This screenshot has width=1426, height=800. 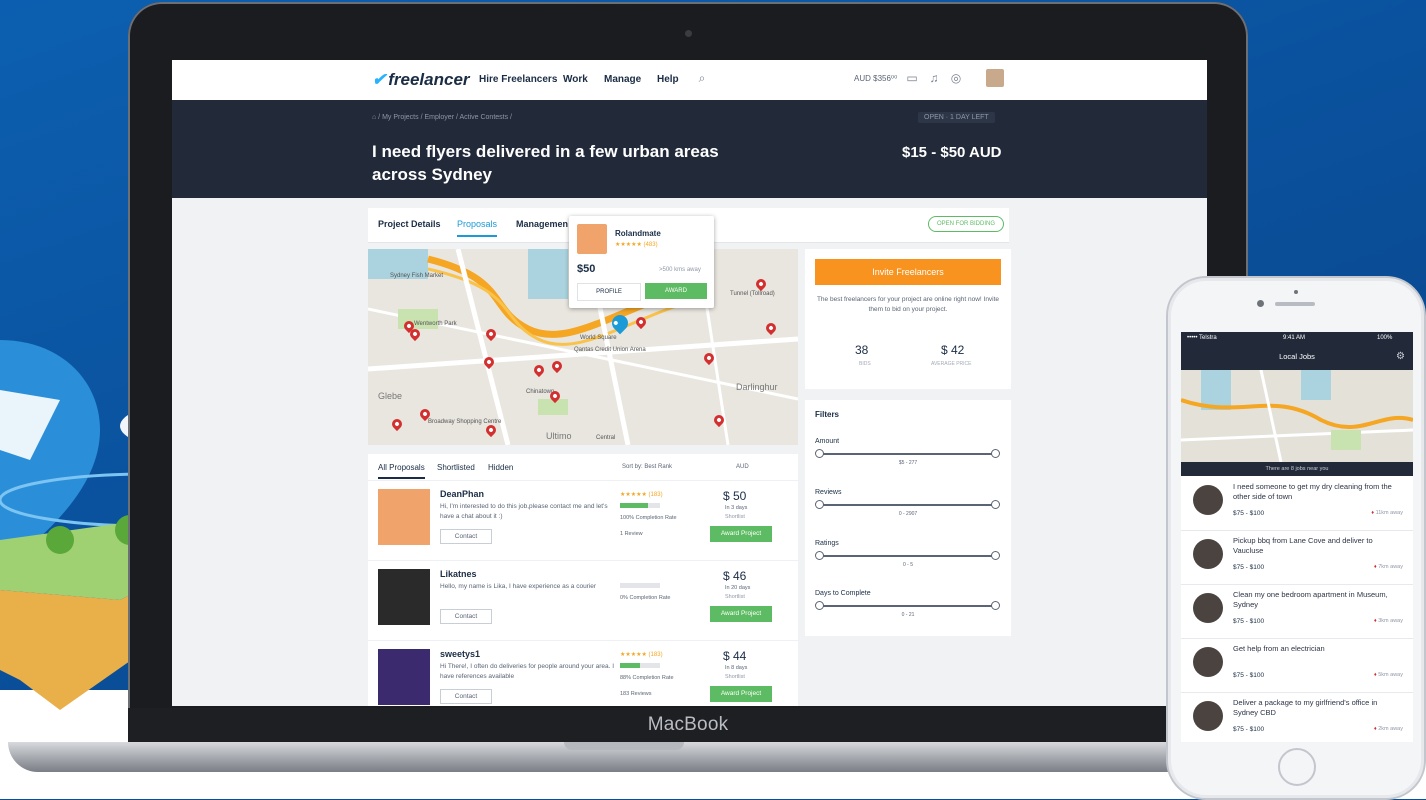 I want to click on freelancer-name: sweetys1, so click(x=460, y=654).